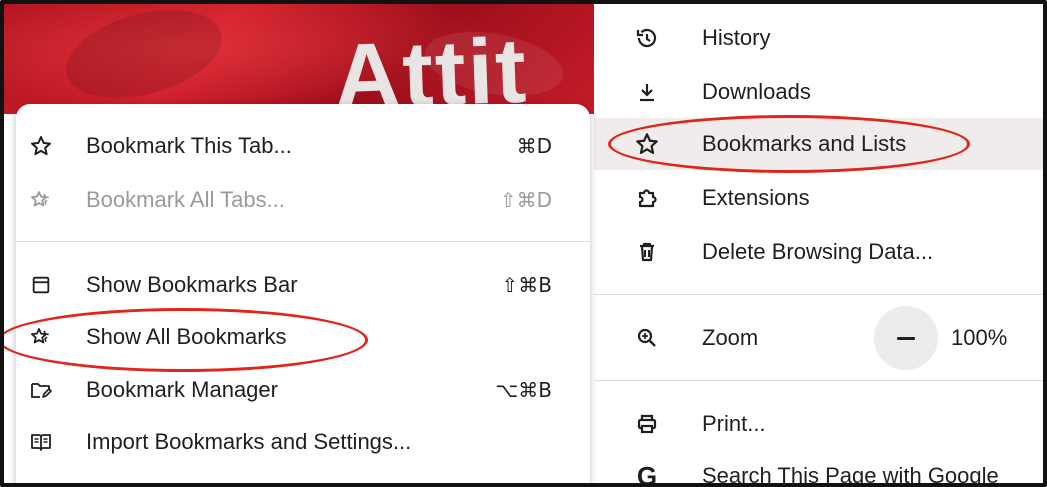  What do you see at coordinates (756, 197) in the screenshot?
I see `menu-item-label: Extensions` at bounding box center [756, 197].